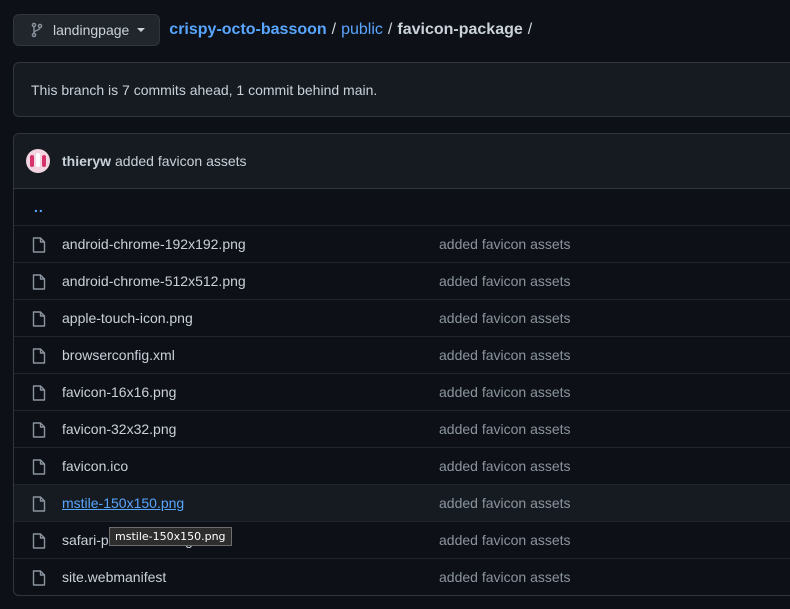 The height and width of the screenshot is (609, 790). Describe the element at coordinates (402, 428) in the screenshot. I see `table-row: favicon-32x32.png added favicon assets` at that location.